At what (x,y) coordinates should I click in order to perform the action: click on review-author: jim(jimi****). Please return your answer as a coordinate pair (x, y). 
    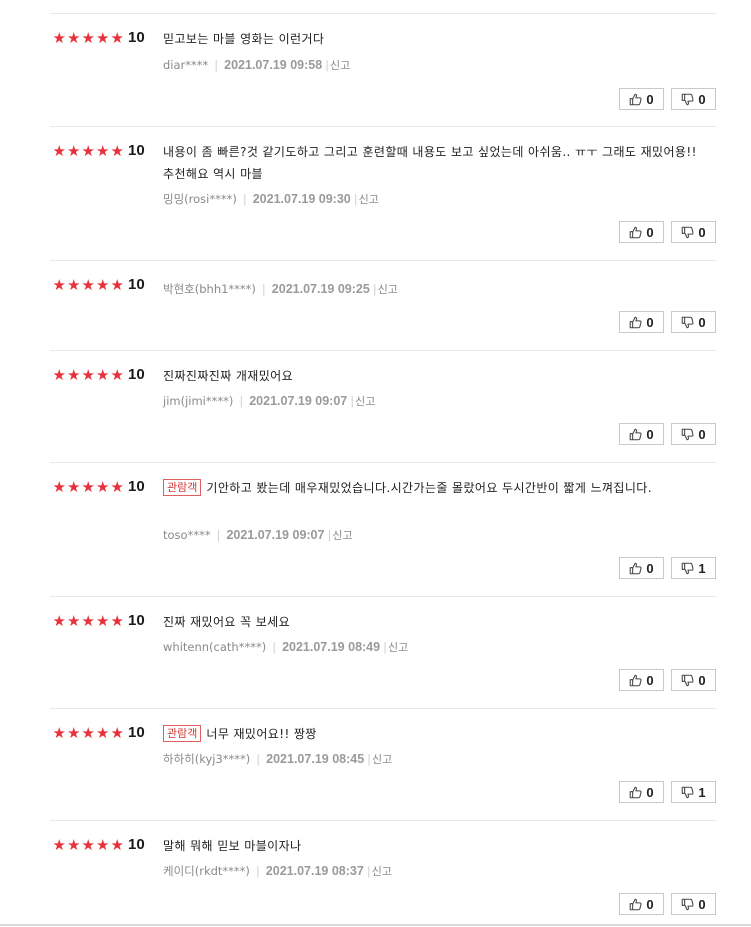
    Looking at the image, I should click on (198, 401).